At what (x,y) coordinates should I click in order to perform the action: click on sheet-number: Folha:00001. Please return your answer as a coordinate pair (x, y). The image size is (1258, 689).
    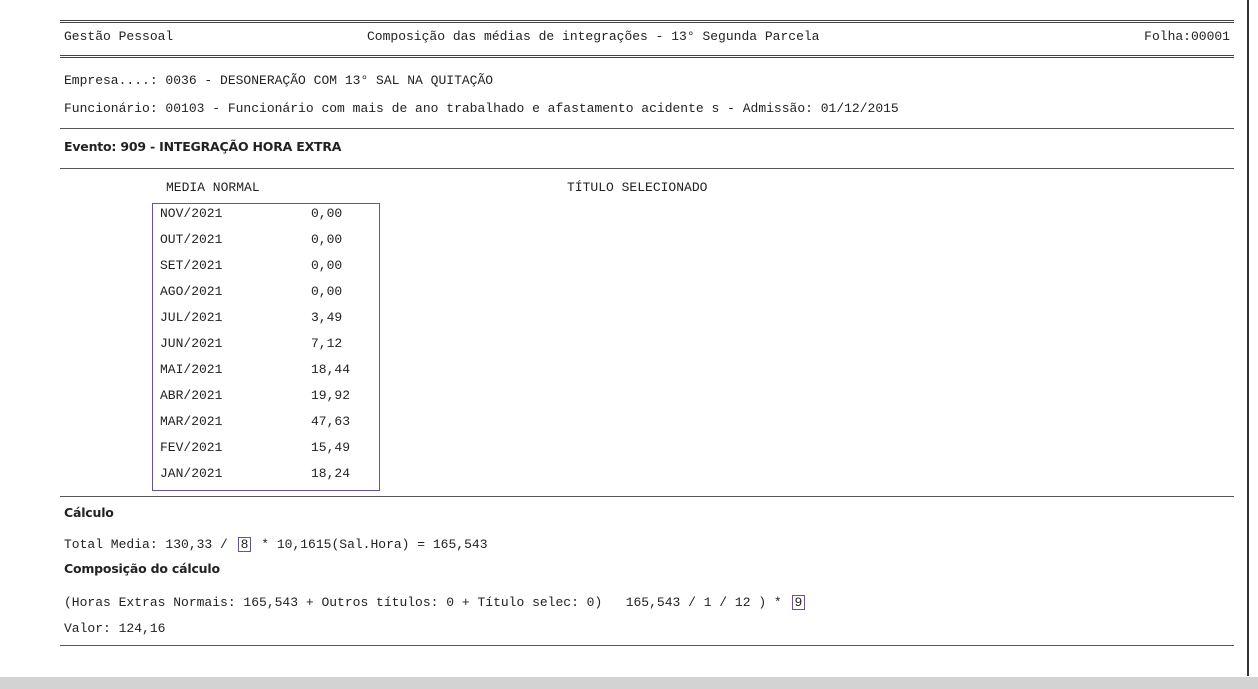
    Looking at the image, I should click on (1187, 36).